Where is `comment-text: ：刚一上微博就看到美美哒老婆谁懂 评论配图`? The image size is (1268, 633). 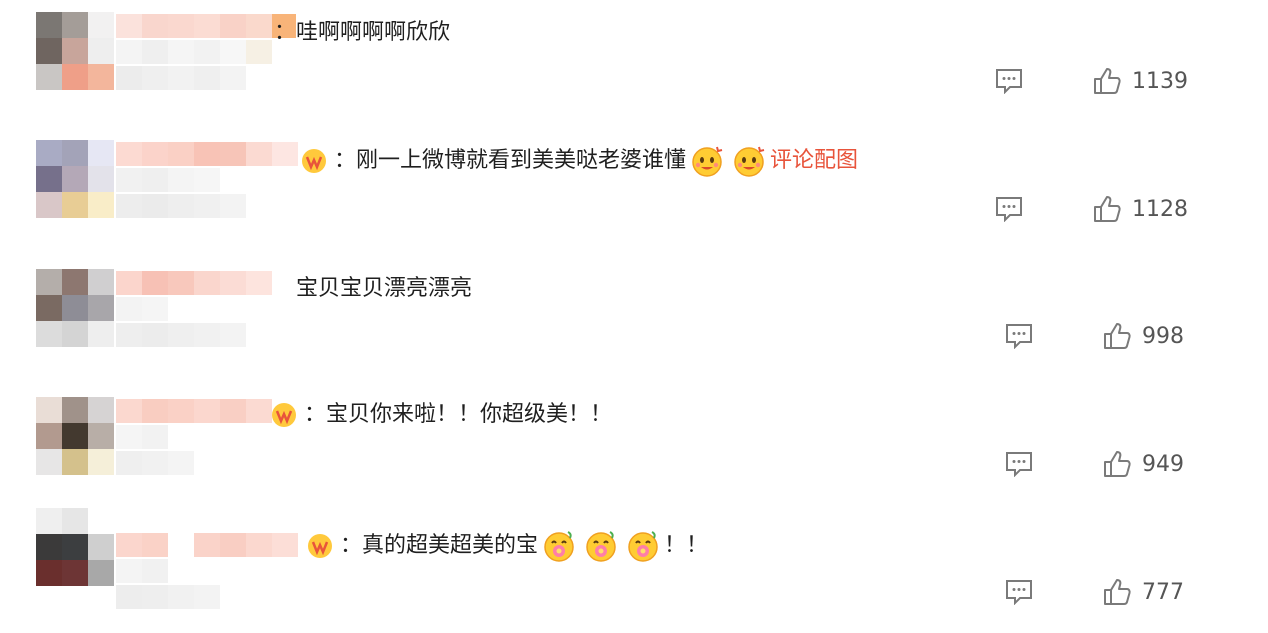 comment-text: ：刚一上微博就看到美美哒老婆谁懂 评论配图 is located at coordinates (579, 161).